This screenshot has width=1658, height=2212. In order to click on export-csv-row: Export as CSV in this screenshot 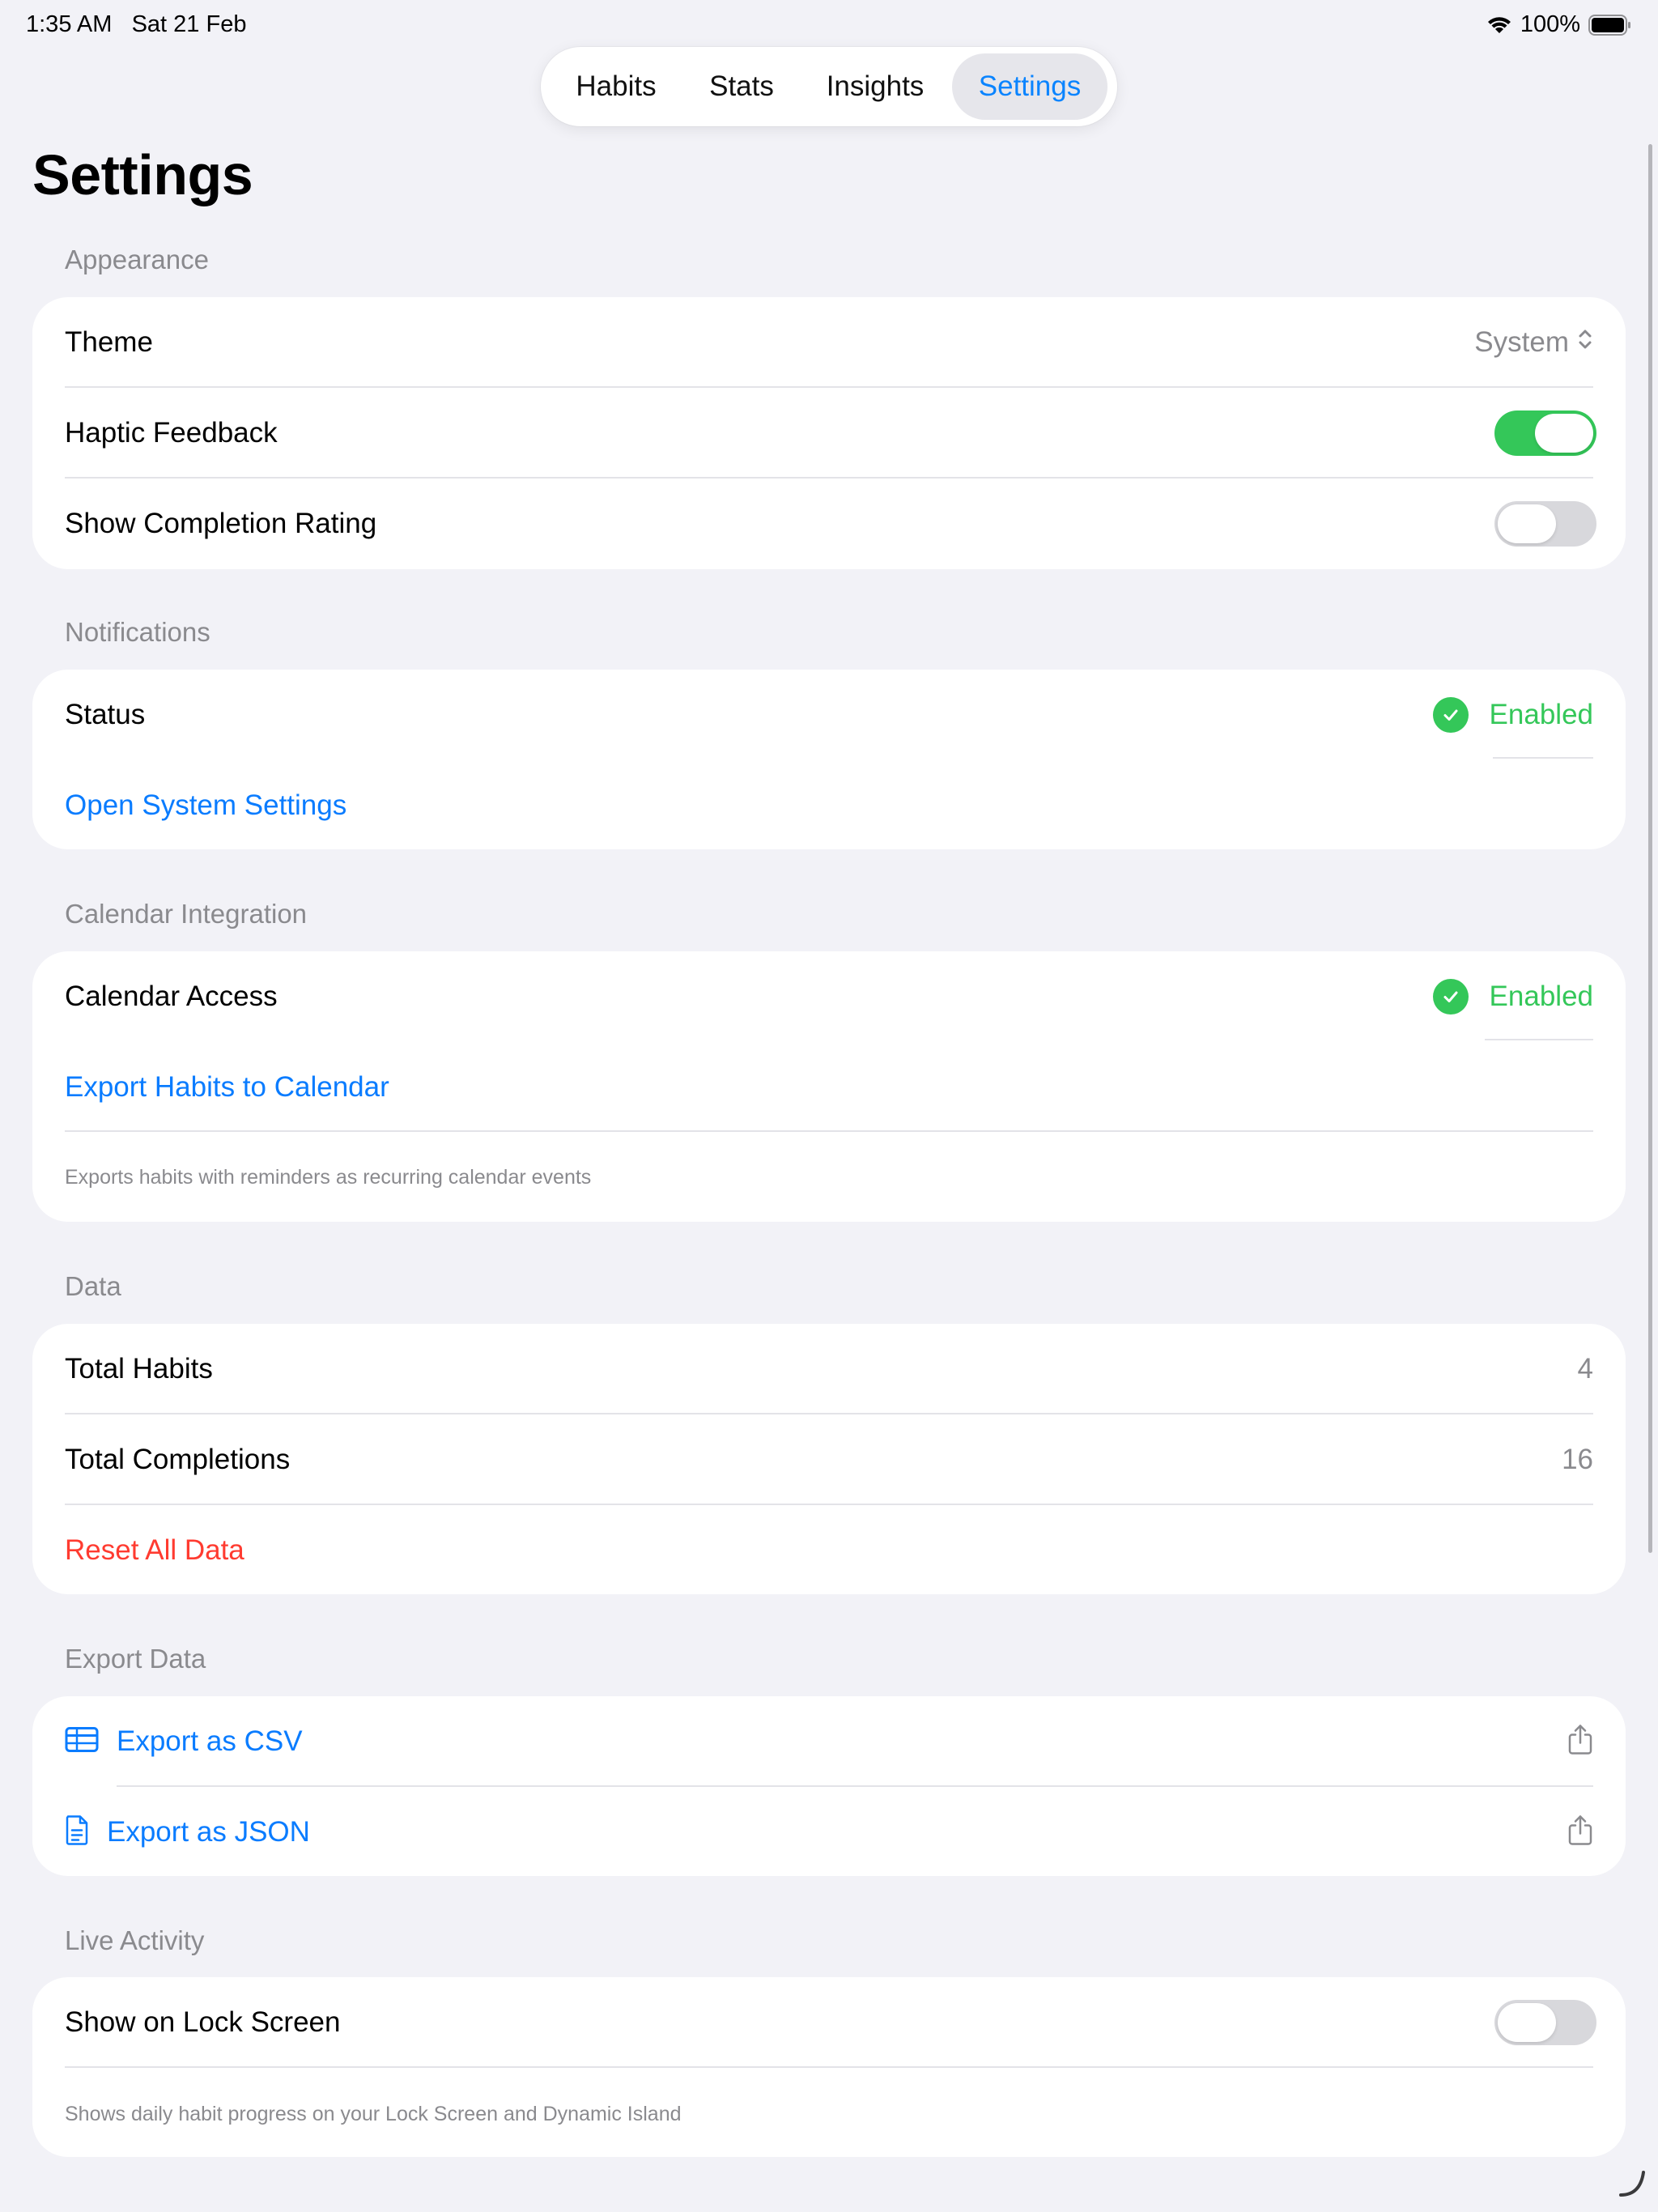, I will do `click(829, 1742)`.